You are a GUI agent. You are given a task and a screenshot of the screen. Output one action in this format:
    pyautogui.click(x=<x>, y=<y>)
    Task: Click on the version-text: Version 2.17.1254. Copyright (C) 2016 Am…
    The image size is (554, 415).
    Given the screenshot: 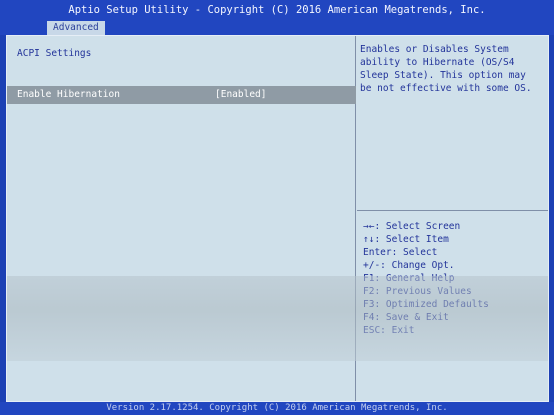 What is the action you would take?
    pyautogui.click(x=277, y=408)
    